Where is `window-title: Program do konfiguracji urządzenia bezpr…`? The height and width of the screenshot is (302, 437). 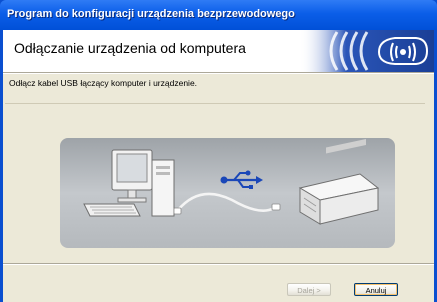 window-title: Program do konfiguracji urządzenia bezpr… is located at coordinates (151, 14).